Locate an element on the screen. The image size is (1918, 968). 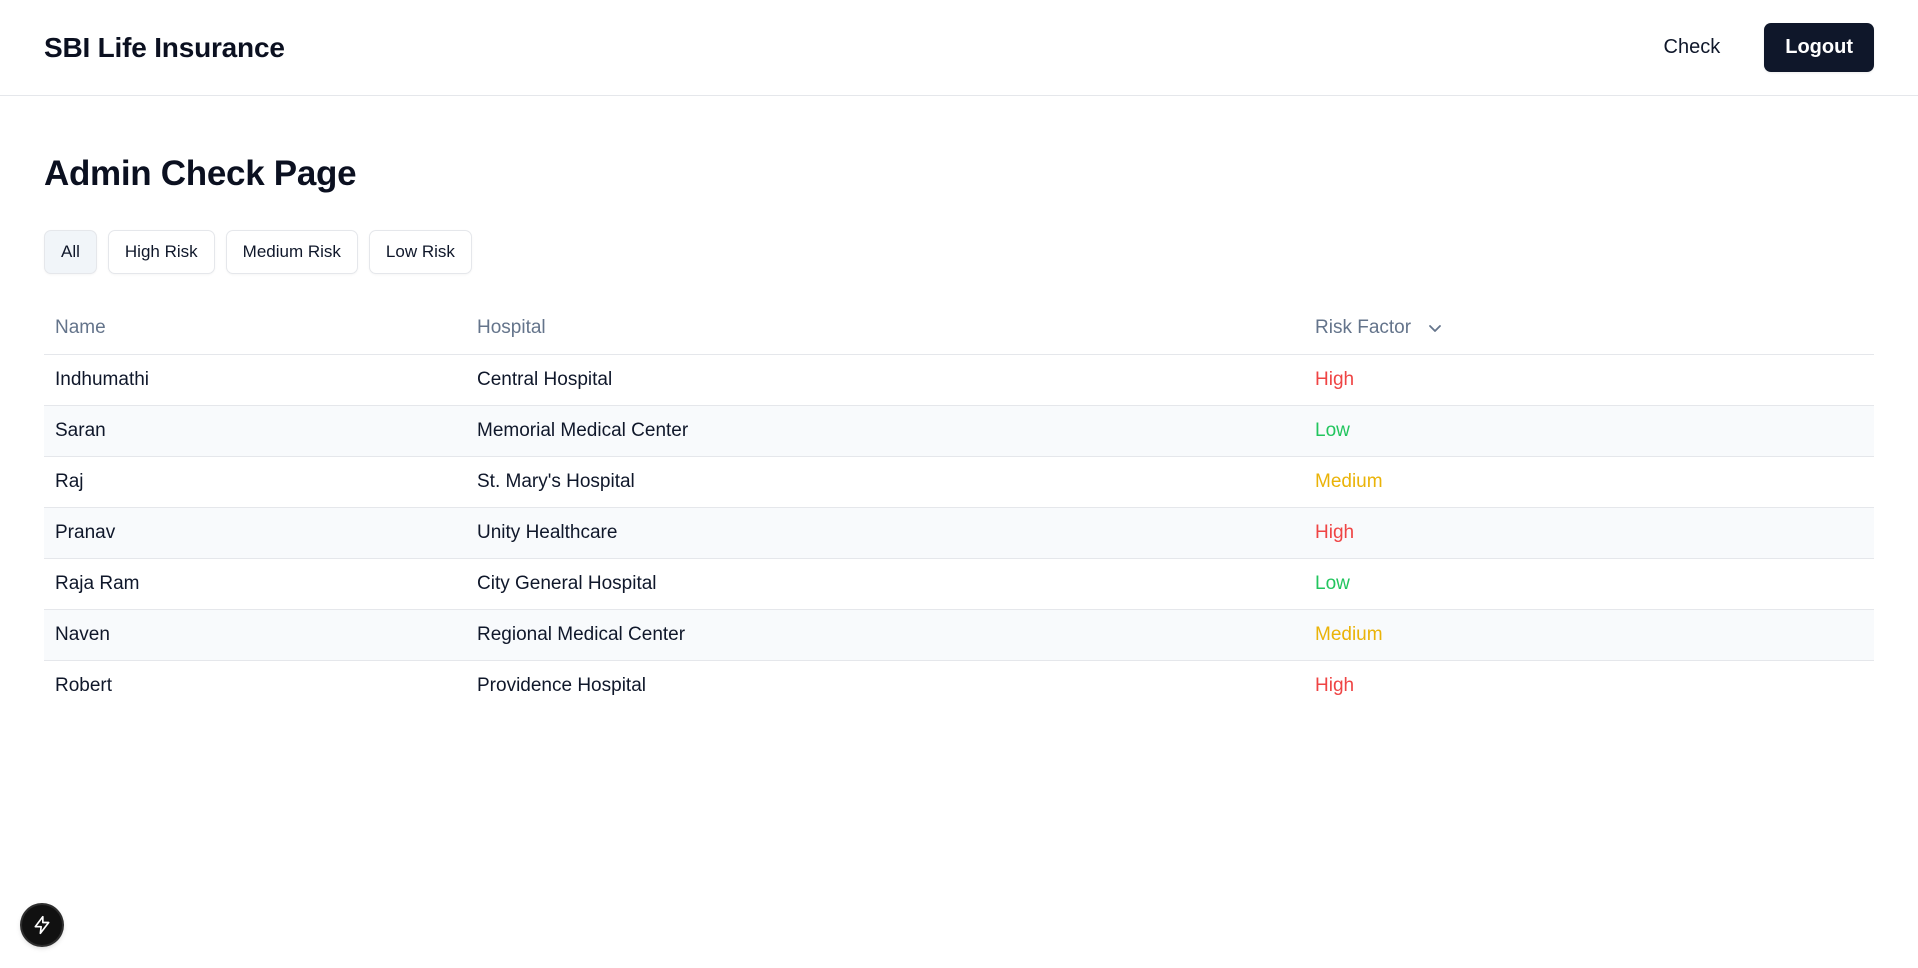
app-header: SBI Life Insurance Check Logout is located at coordinates (959, 48).